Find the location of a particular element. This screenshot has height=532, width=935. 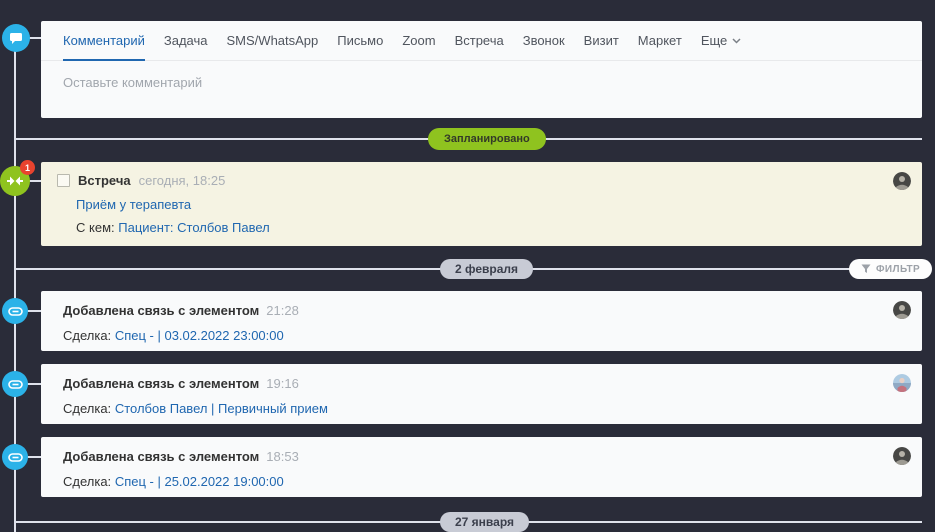

date-separator: 27 января is located at coordinates (484, 522).